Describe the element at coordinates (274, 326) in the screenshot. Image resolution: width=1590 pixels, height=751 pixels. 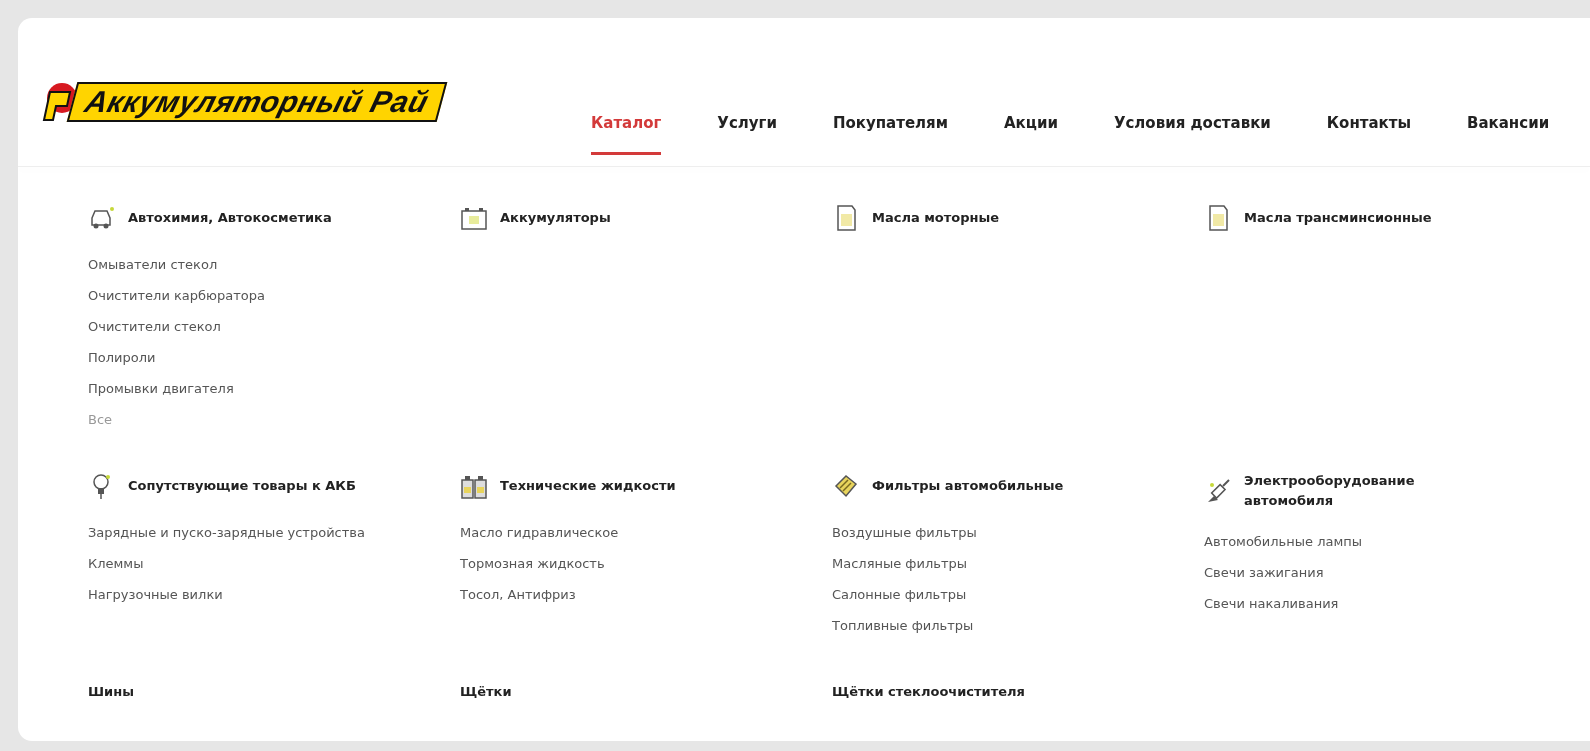
I see `subcategory-link: Очистители стекол` at that location.